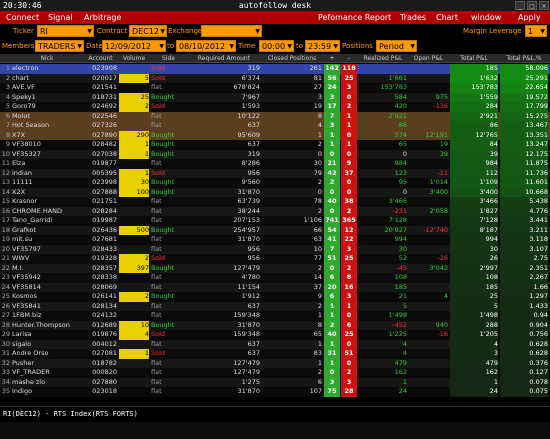 The image size is (550, 439). I want to click on table-row: 25 Kosmos 026141 2 Bought 1'912 9 6 3 21 4 25 1.297, so click(275, 297).